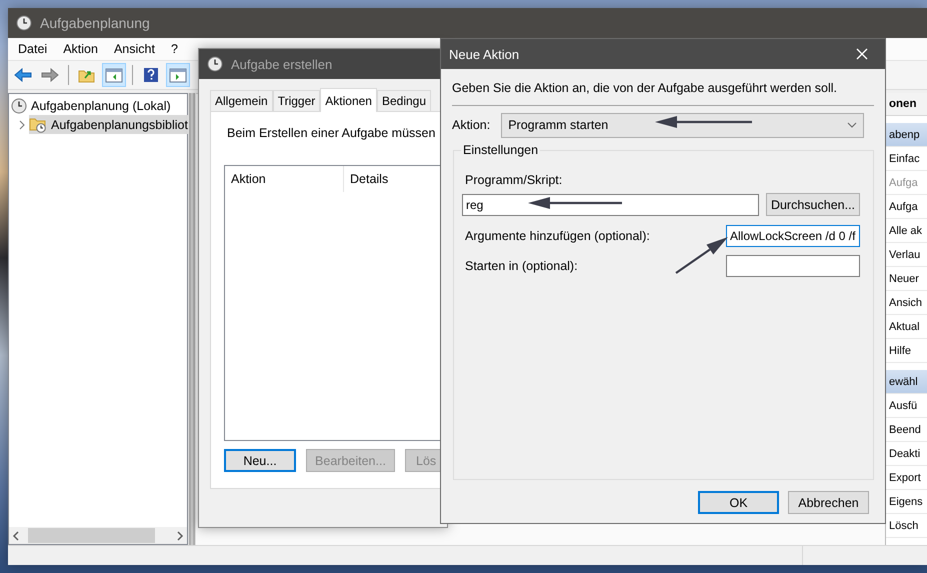  I want to click on field-label: Programm/Skript:, so click(513, 180).